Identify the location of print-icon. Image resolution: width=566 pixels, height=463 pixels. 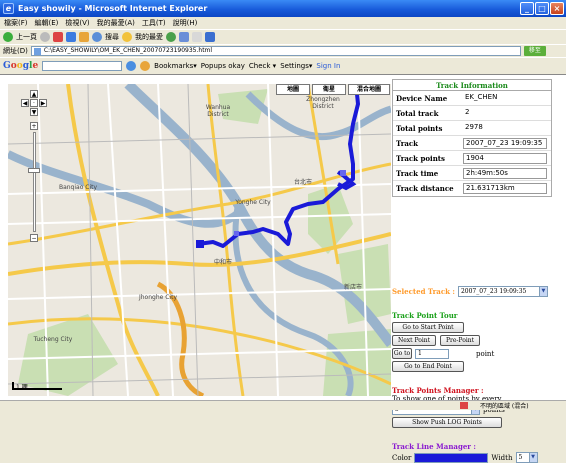
(197, 37).